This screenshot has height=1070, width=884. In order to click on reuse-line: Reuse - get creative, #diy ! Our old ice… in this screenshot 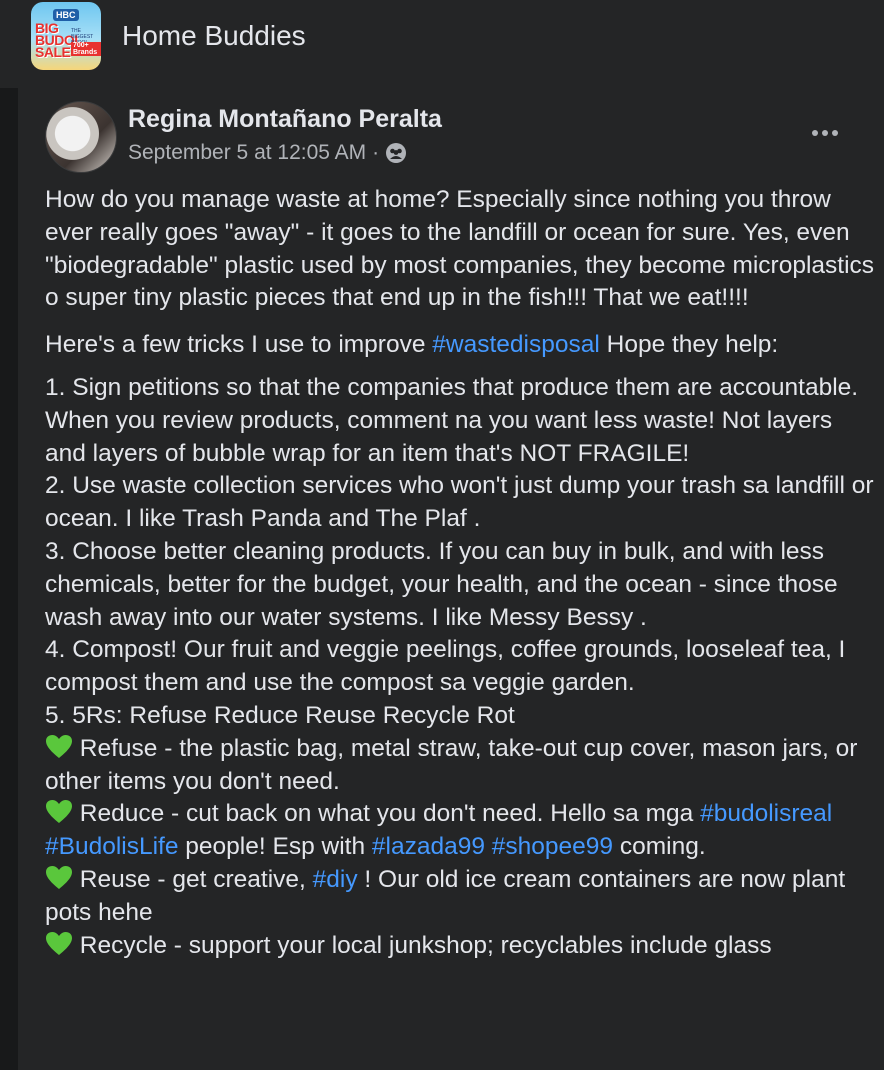, I will do `click(445, 895)`.